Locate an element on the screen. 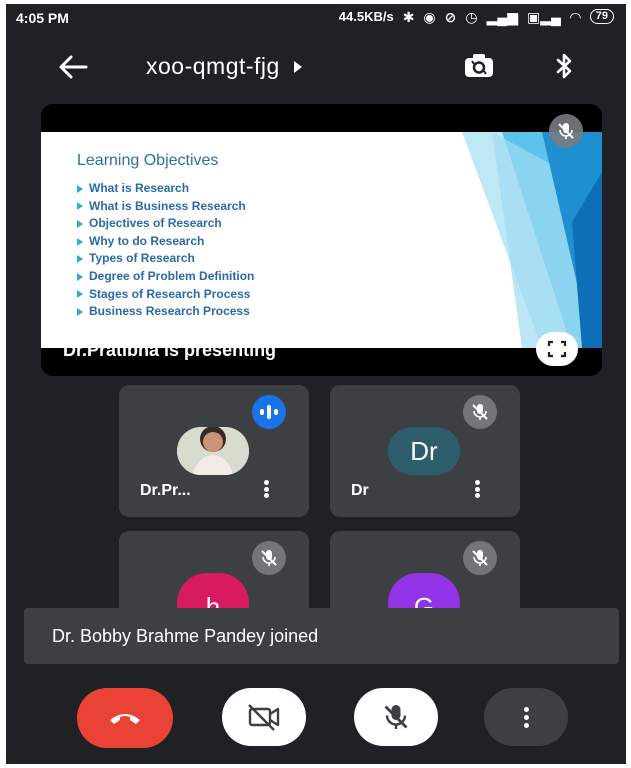  camera-toggle-button is located at coordinates (264, 717).